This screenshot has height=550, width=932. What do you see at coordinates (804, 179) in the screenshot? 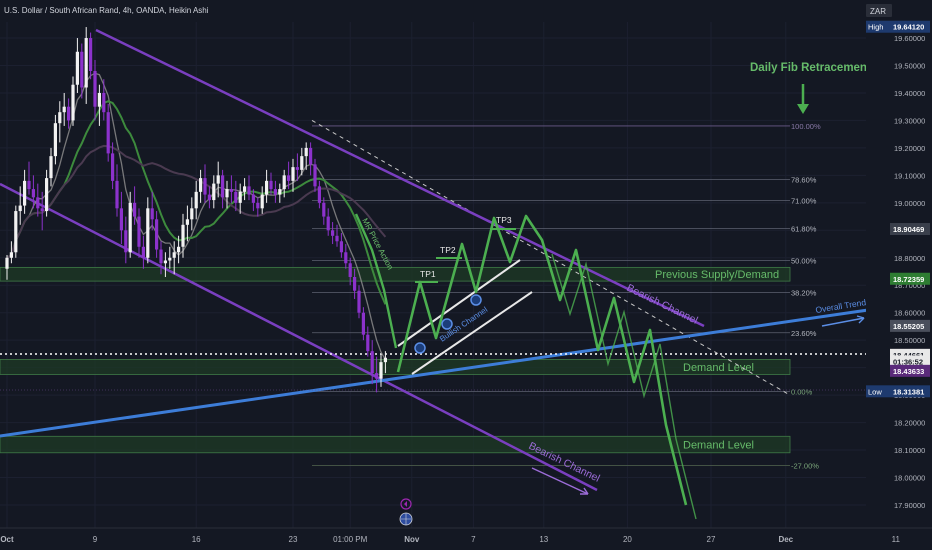
I see `fib-level-label: 78.60%` at bounding box center [804, 179].